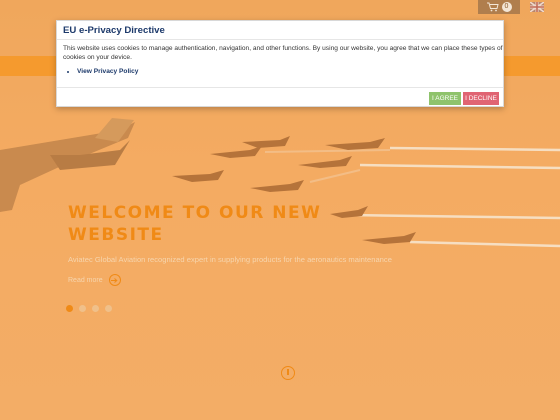  What do you see at coordinates (280, 97) in the screenshot?
I see `dialog-footer: I AGREE I DECLINE` at bounding box center [280, 97].